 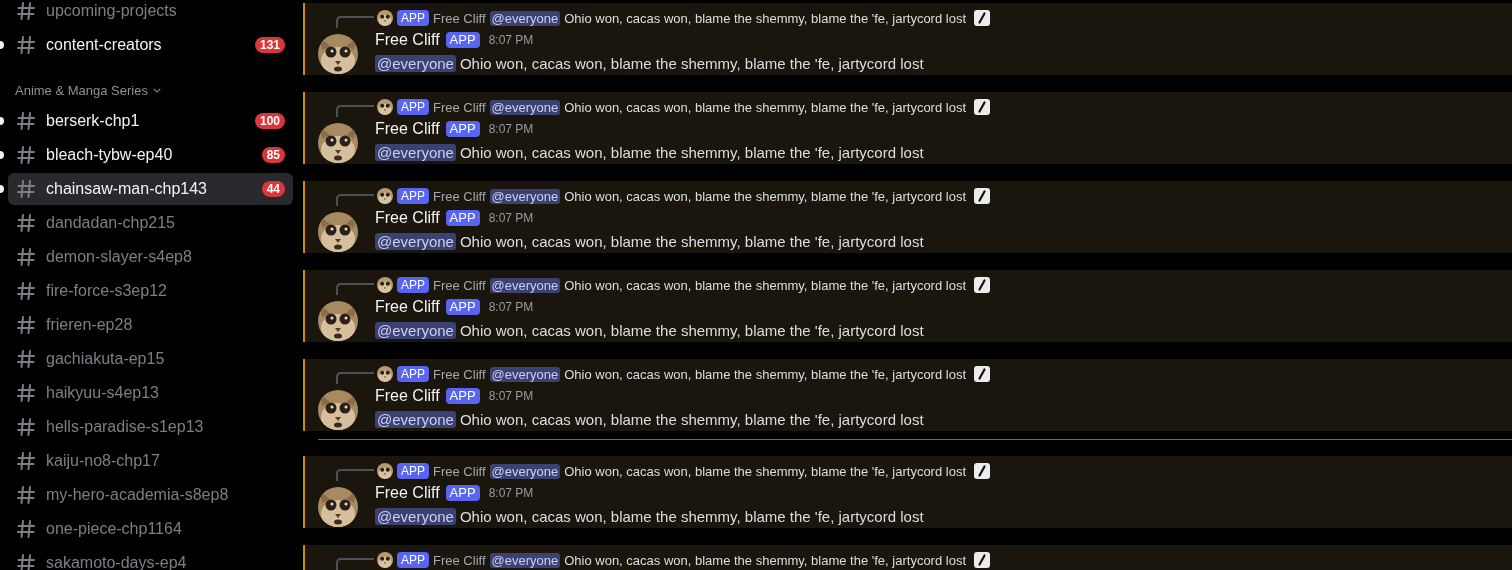 What do you see at coordinates (150, 223) in the screenshot?
I see `channel-item: dandadan-chp215` at bounding box center [150, 223].